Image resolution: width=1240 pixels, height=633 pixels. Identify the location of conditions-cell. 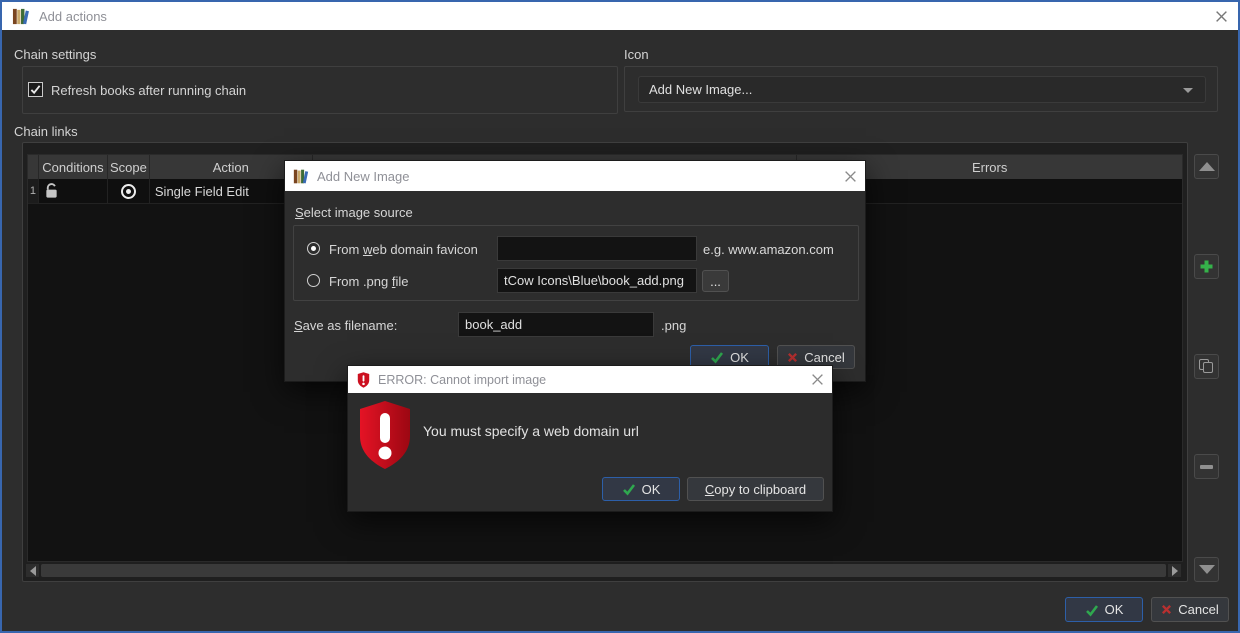
(73, 191).